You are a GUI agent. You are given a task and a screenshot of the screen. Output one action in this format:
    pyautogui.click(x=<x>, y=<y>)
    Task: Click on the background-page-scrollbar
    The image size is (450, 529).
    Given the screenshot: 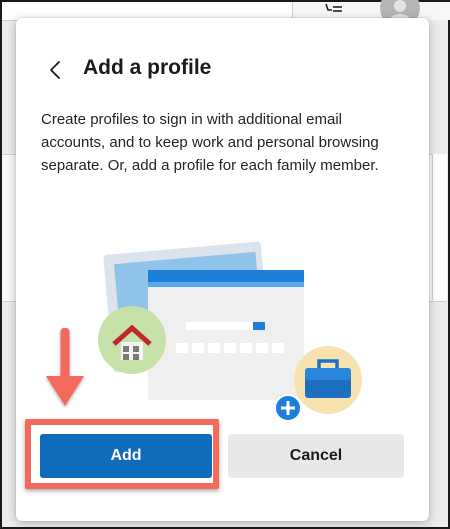 What is the action you would take?
    pyautogui.click(x=439, y=227)
    